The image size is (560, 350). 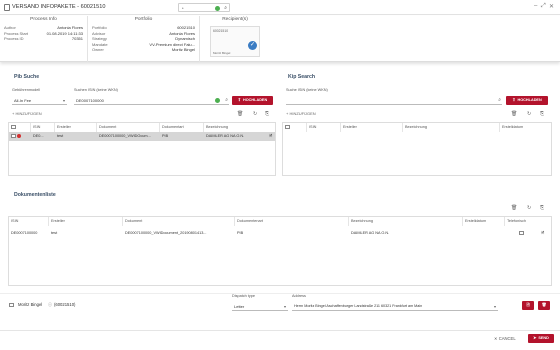 What do you see at coordinates (39, 100) in the screenshot?
I see `fee-model-select: All-In Fee ▾` at bounding box center [39, 100].